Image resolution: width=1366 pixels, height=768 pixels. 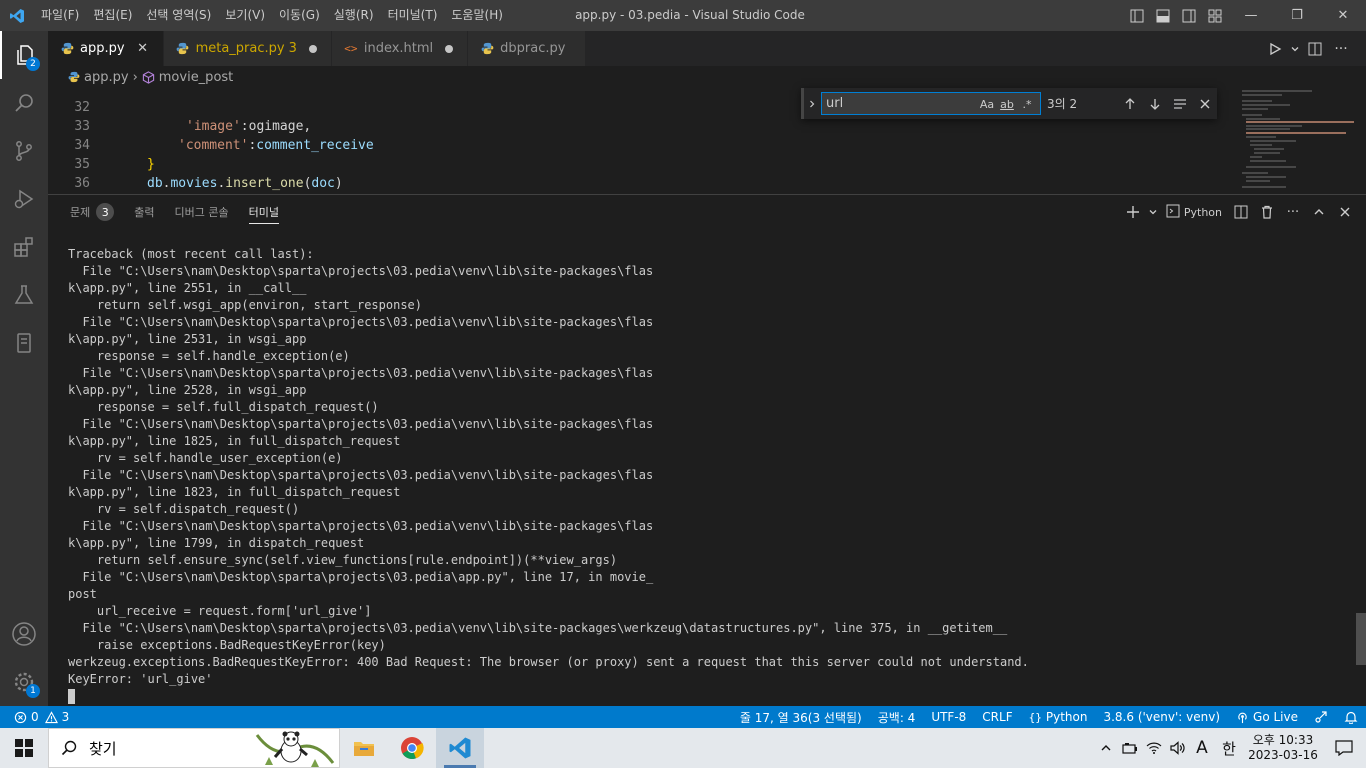 I want to click on close-tab-icon: ✕, so click(x=143, y=49).